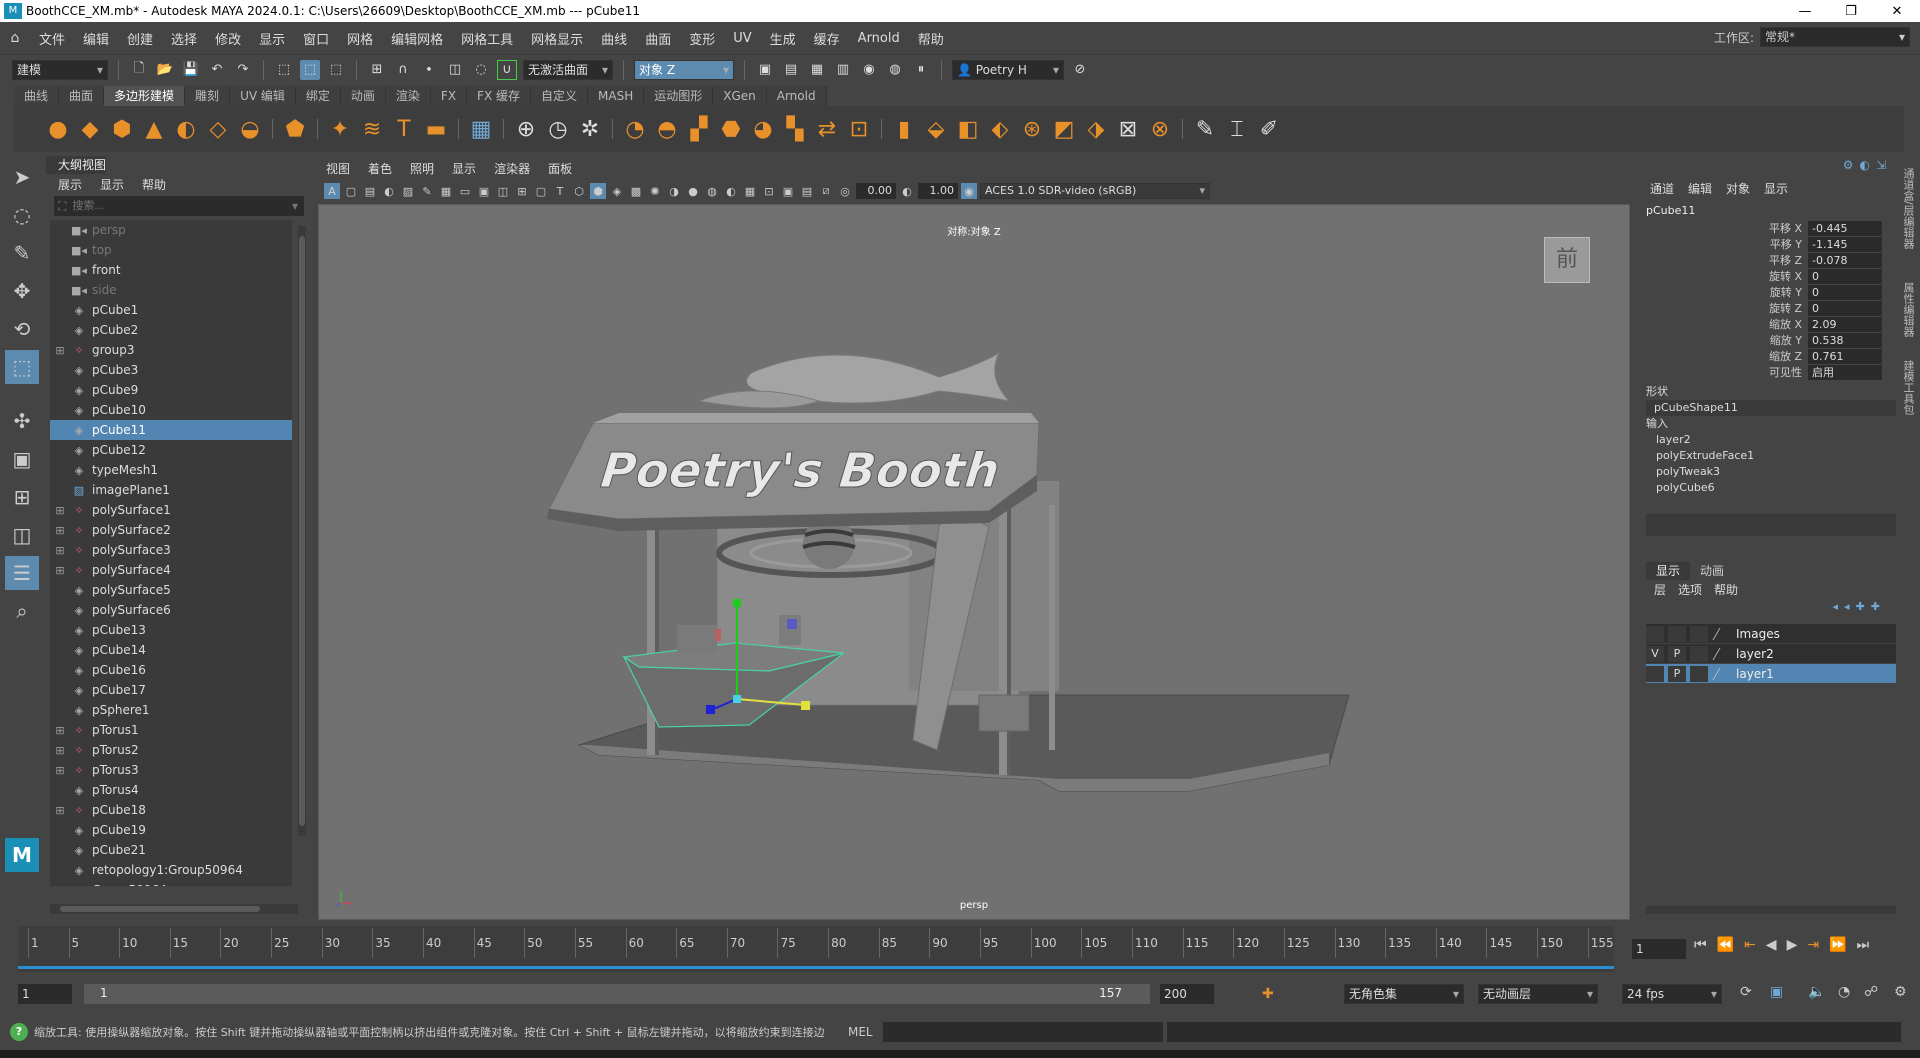 Image resolution: width=1920 pixels, height=1058 pixels. I want to click on go-to-end-icon: ⏭, so click(1863, 945).